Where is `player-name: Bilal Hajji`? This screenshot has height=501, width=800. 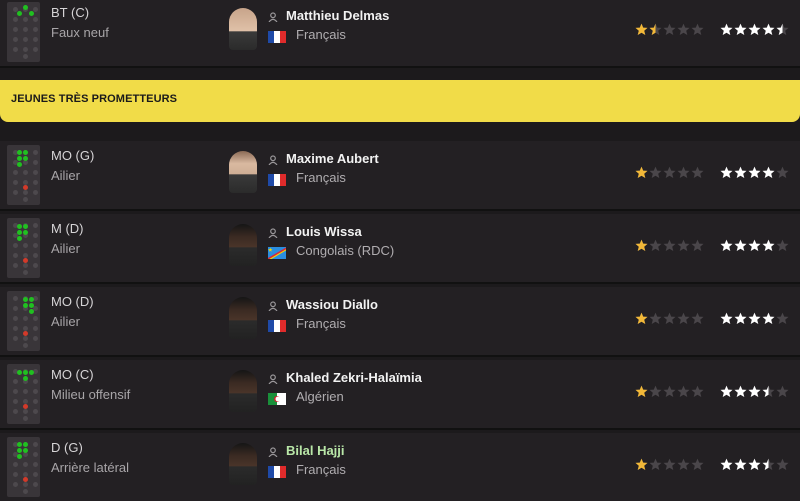 player-name: Bilal Hajji is located at coordinates (315, 450).